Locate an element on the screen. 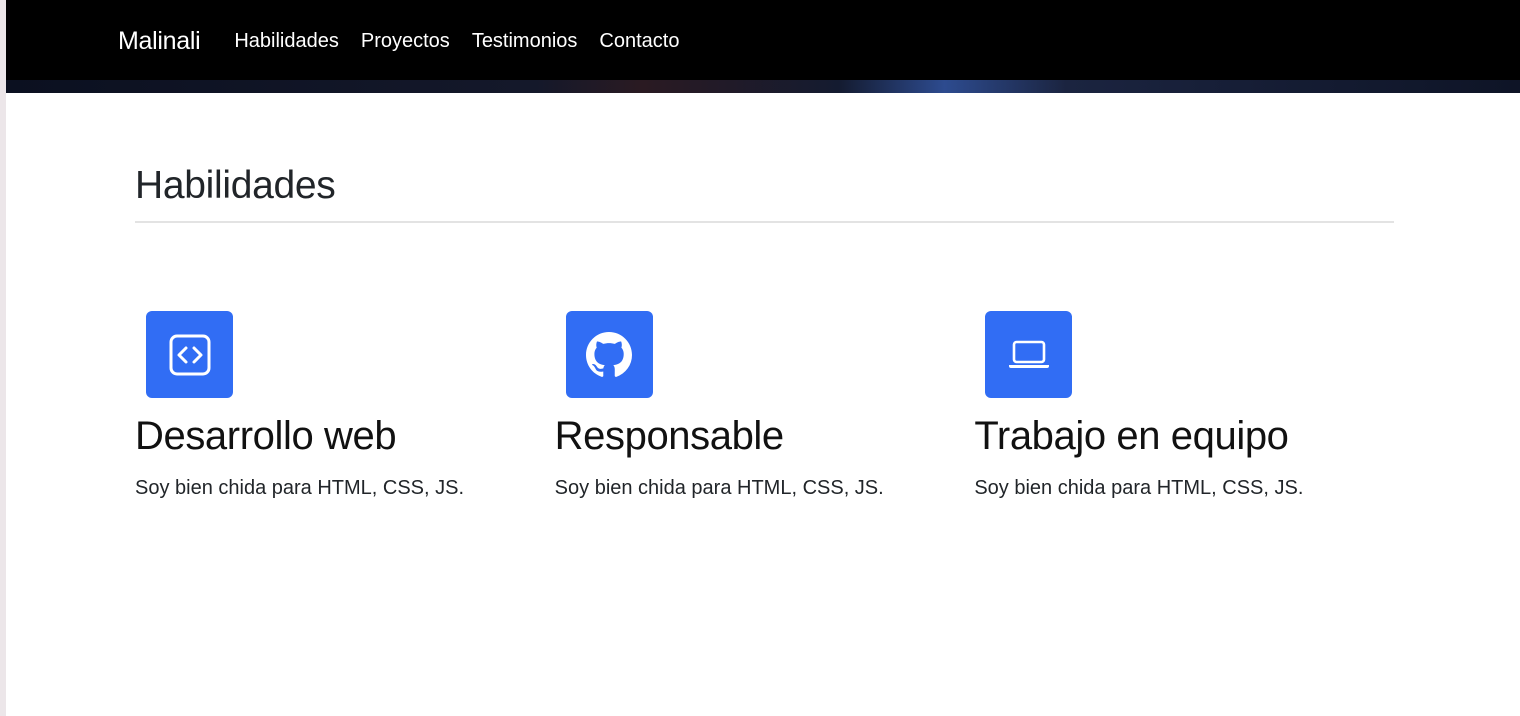 The height and width of the screenshot is (716, 1520). nav-link-contacto: Contacto is located at coordinates (639, 41).